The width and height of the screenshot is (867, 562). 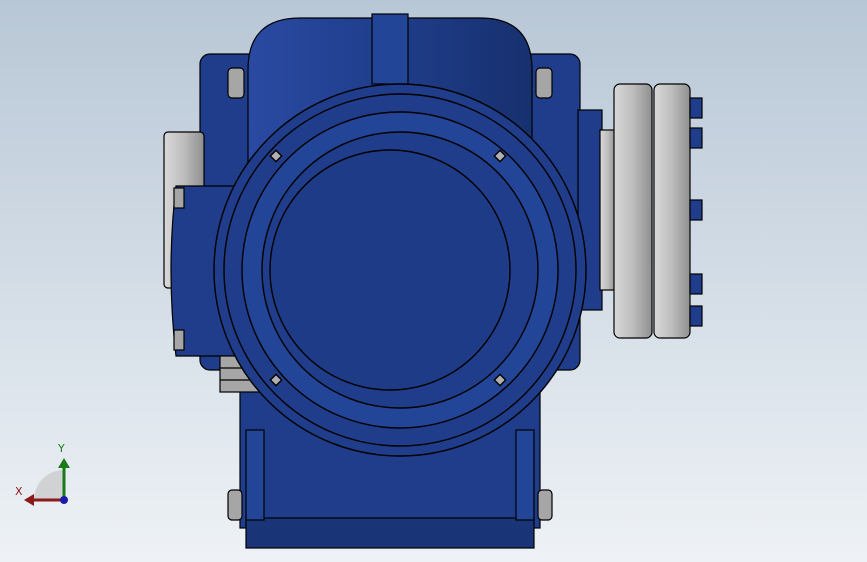 What do you see at coordinates (64, 500) in the screenshot?
I see `z-axis-dot` at bounding box center [64, 500].